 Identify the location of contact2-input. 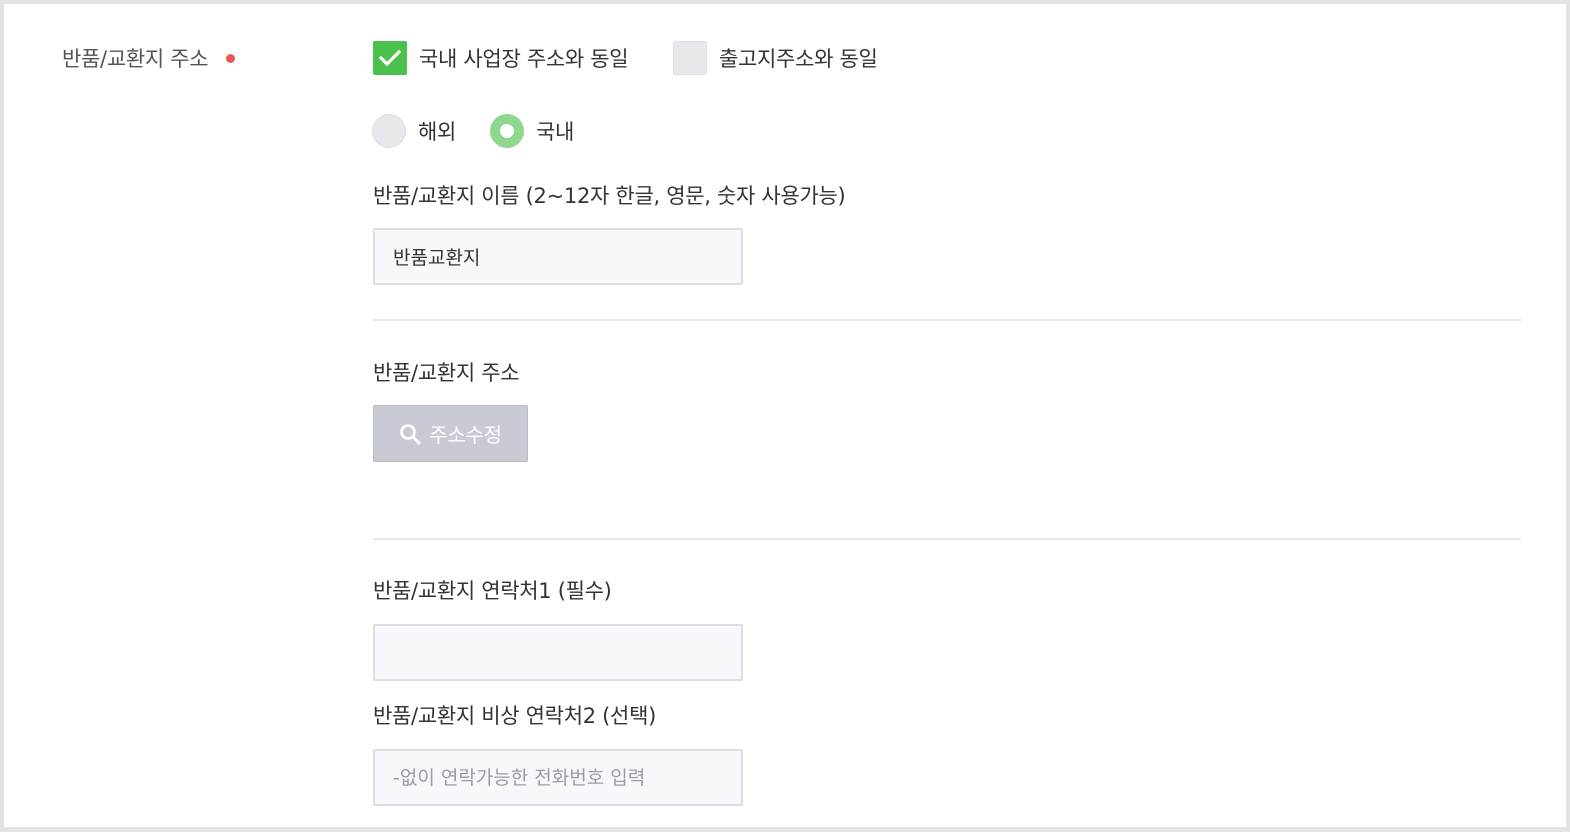
(558, 777).